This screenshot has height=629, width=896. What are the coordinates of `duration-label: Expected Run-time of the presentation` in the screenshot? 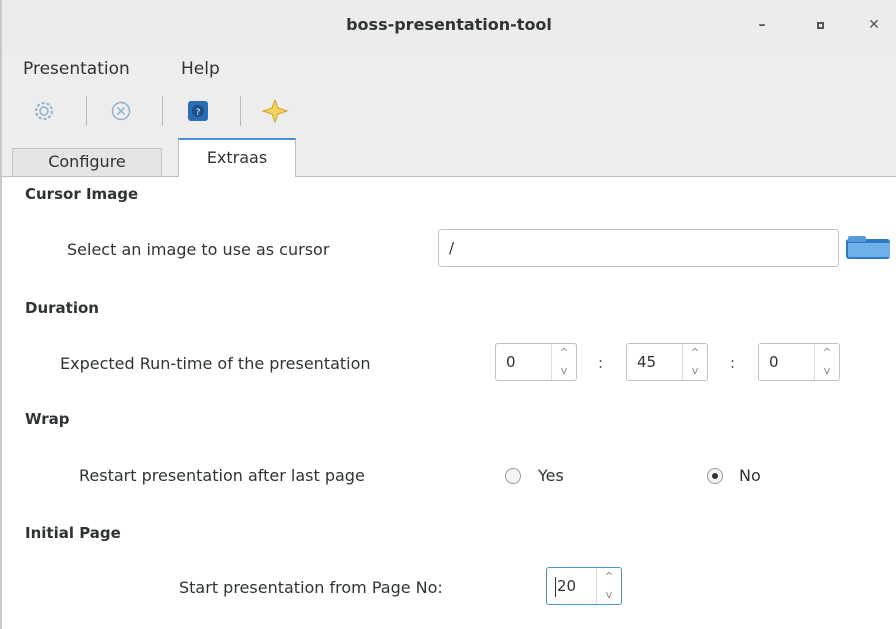 It's located at (215, 363).